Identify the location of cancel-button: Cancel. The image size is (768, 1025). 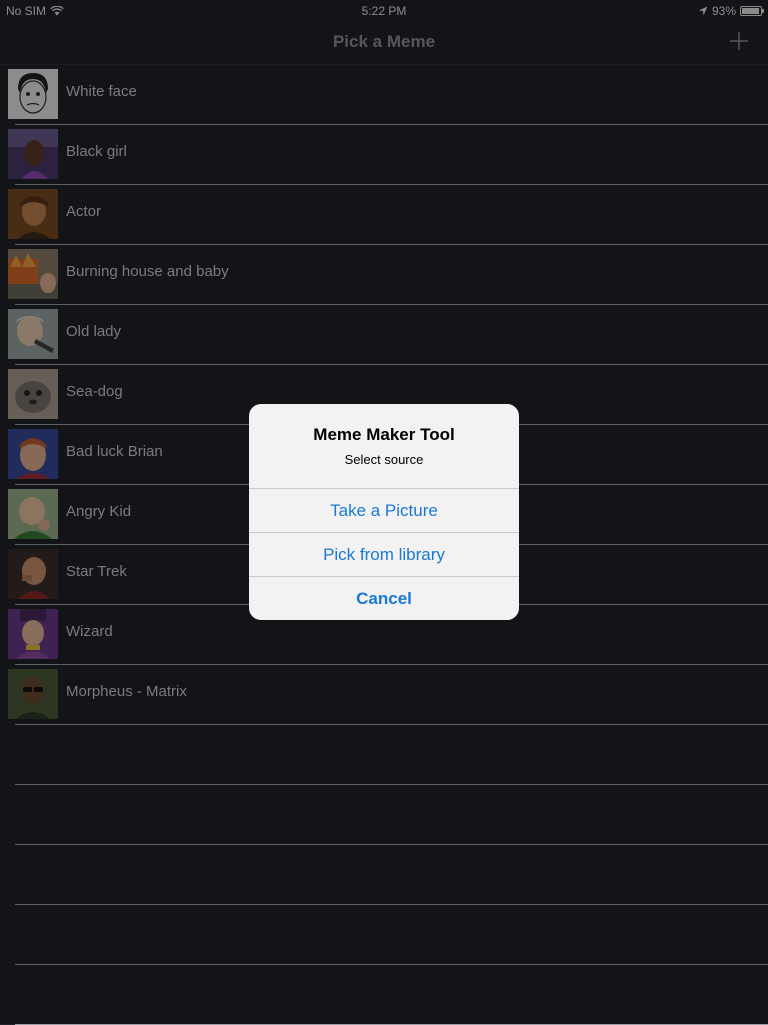
(384, 598).